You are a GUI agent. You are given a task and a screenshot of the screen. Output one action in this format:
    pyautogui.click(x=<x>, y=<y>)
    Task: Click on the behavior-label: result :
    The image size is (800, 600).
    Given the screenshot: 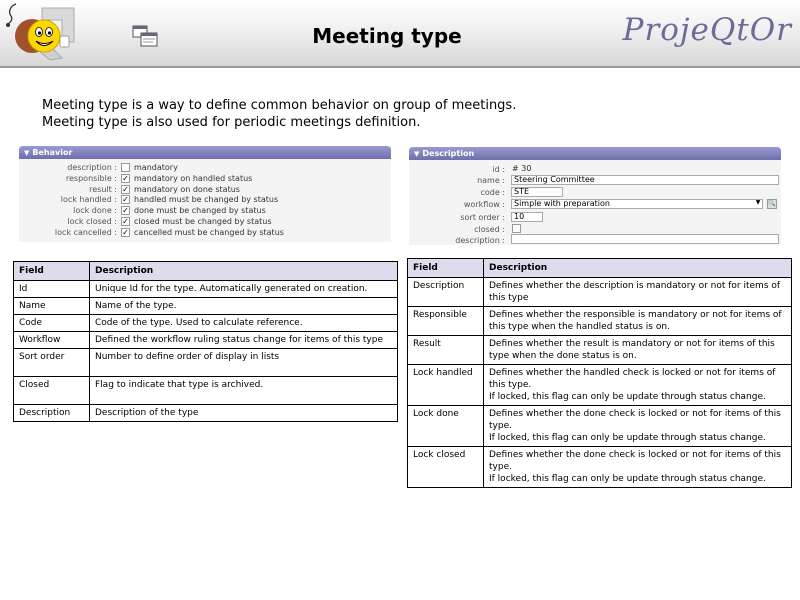 What is the action you would take?
    pyautogui.click(x=103, y=189)
    